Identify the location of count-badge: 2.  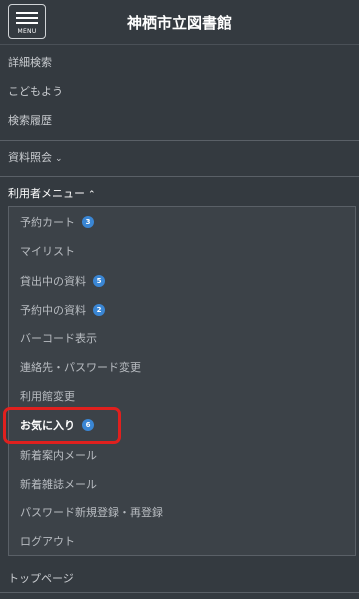
(99, 310).